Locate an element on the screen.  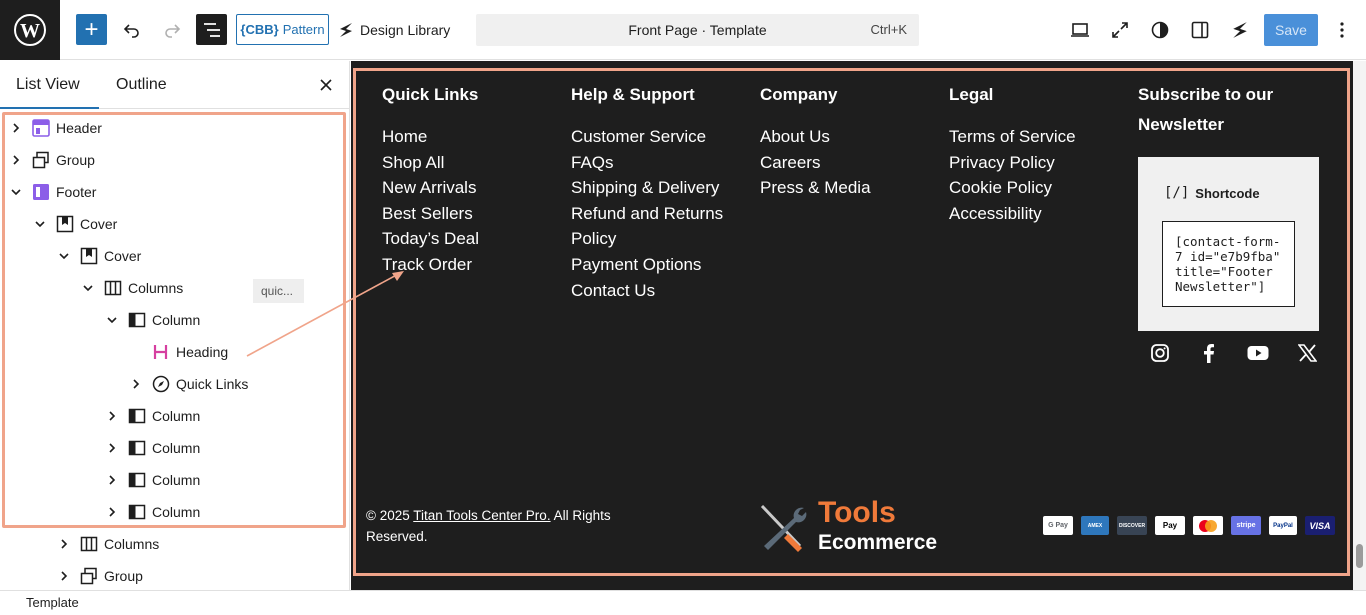
preview-device-button is located at coordinates (1080, 30).